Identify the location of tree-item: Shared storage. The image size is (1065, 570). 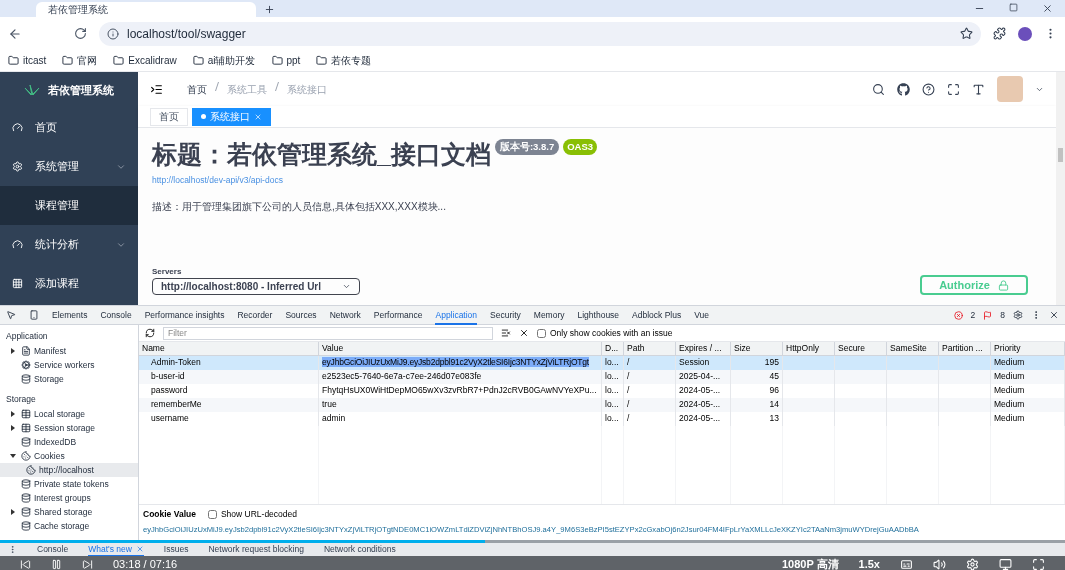
(63, 512).